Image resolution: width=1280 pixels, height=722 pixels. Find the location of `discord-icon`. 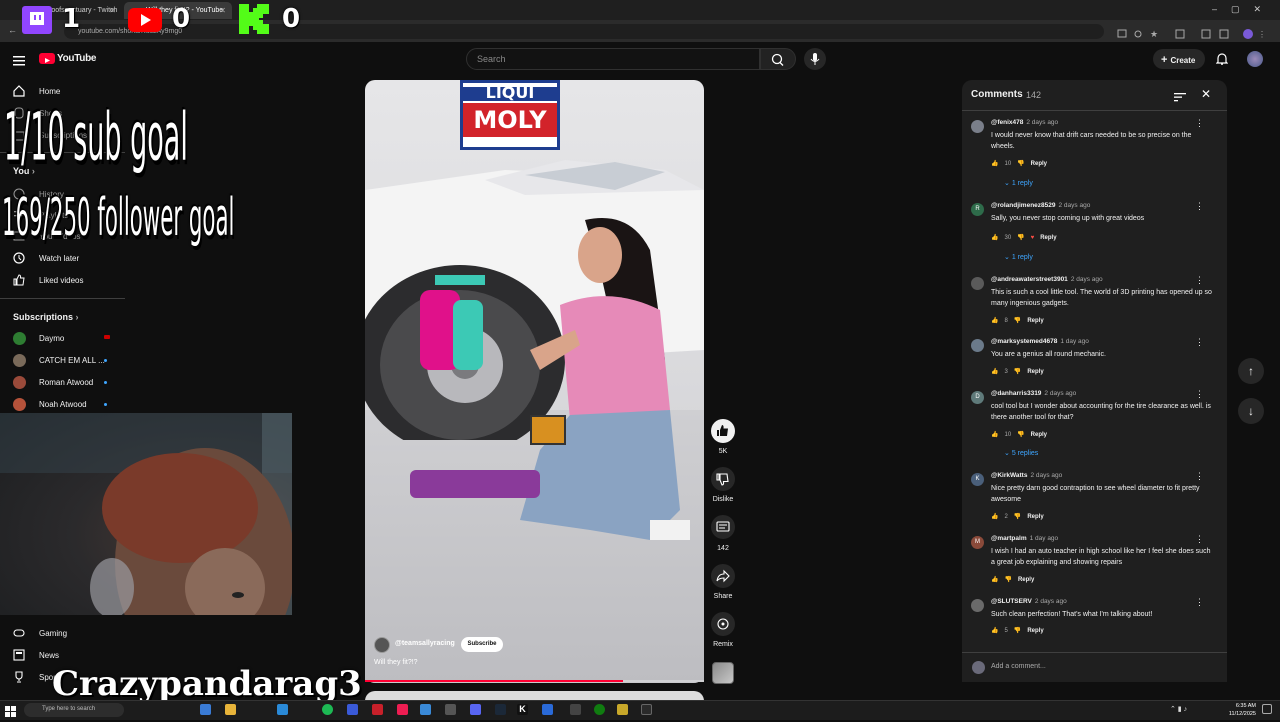

discord-icon is located at coordinates (475, 709).